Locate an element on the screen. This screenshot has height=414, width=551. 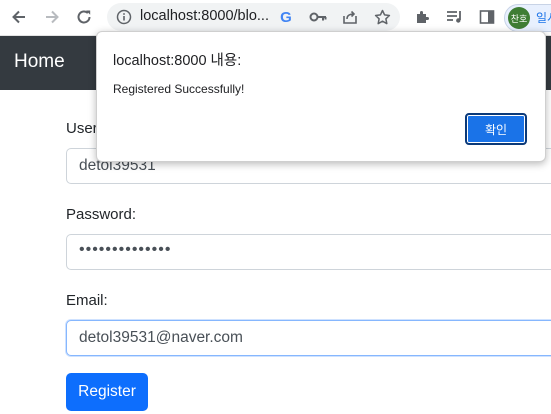
address-bar: localhost:8000/blo... G is located at coordinates (253, 17).